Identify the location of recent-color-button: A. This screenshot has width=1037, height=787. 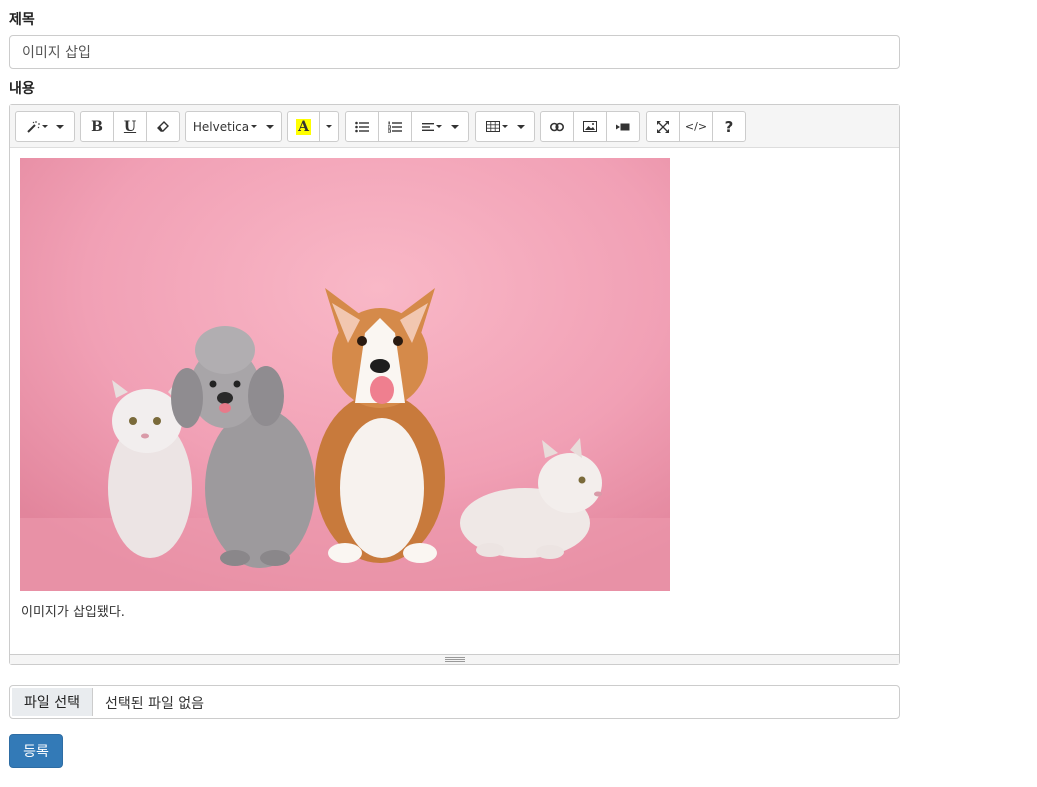
(303, 126).